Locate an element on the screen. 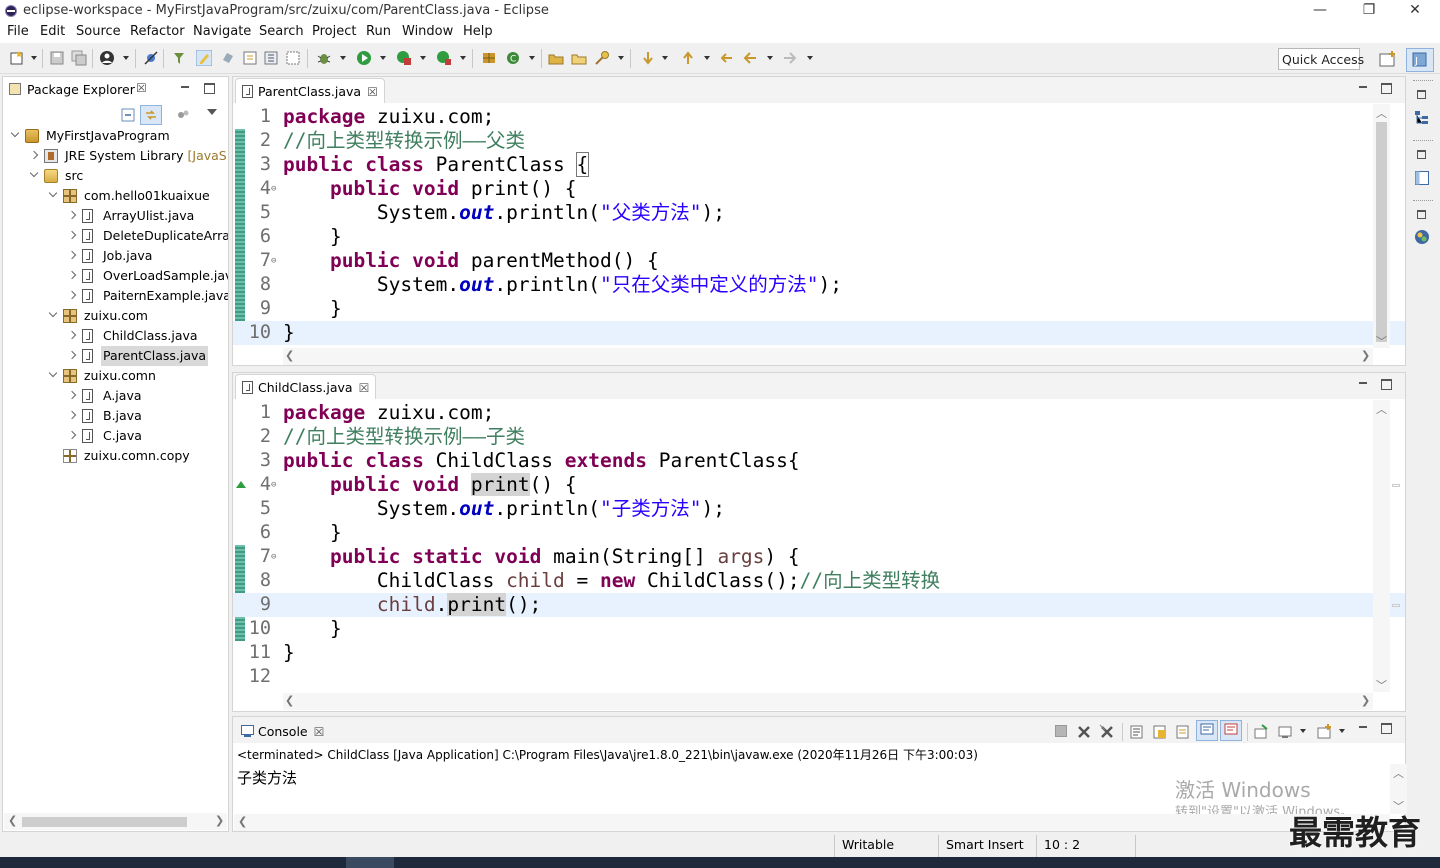 The width and height of the screenshot is (1440, 868). tree-item: C.java is located at coordinates (115, 436).